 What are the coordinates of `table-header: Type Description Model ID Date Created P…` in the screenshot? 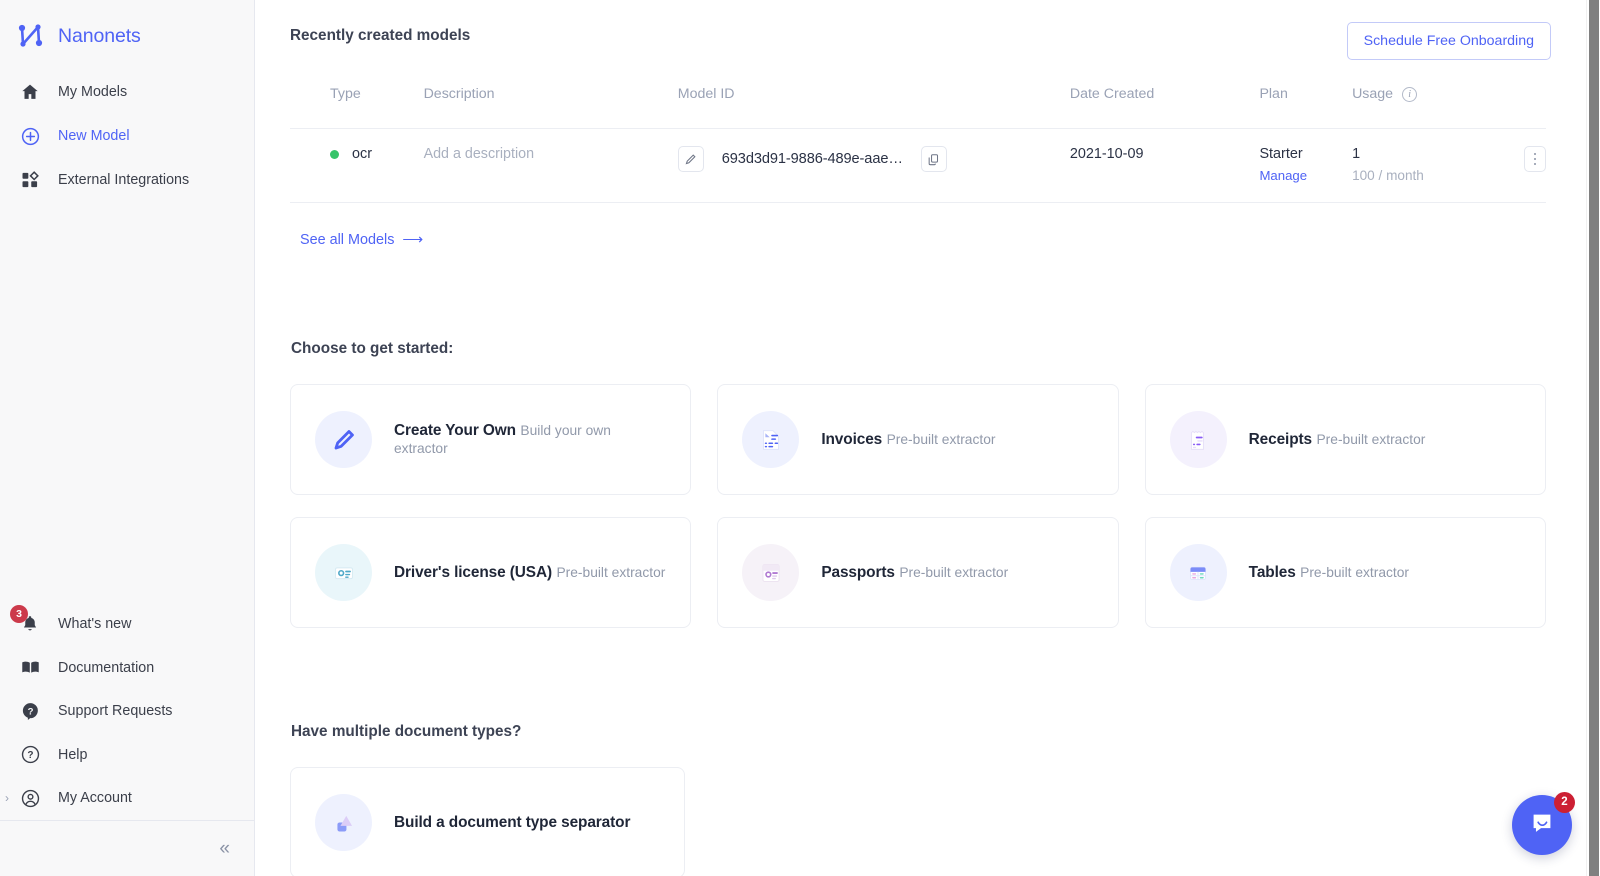 It's located at (918, 107).